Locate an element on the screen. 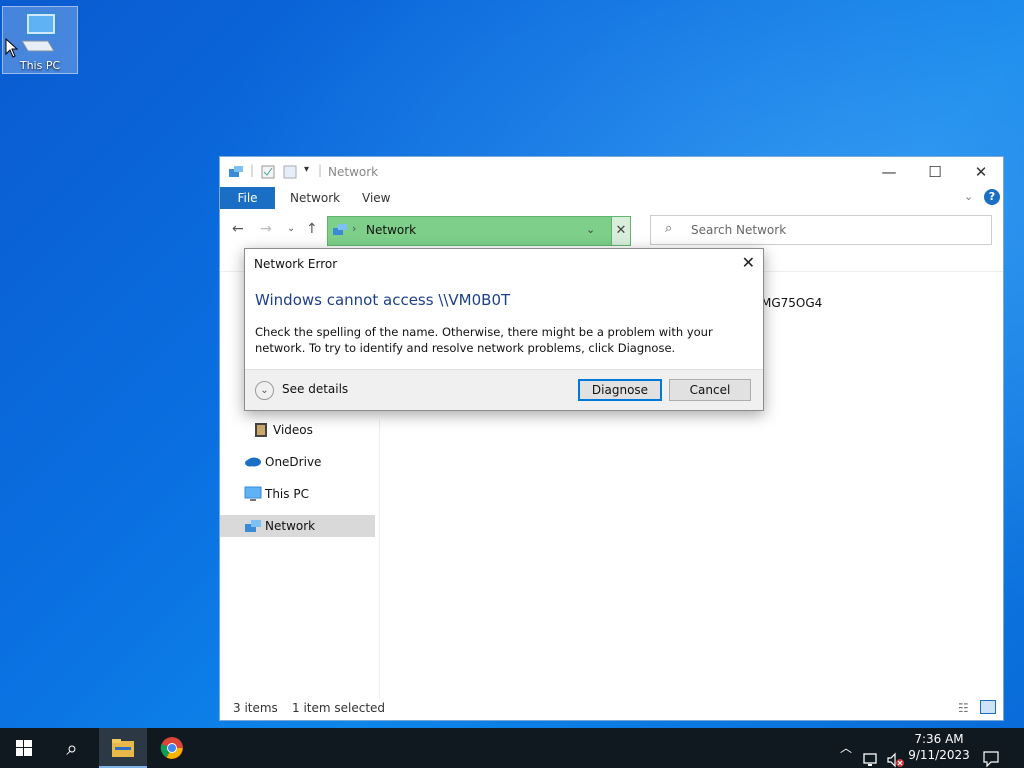 Image resolution: width=1024 pixels, height=768 pixels. taskbar: ⌕ ︿ 7:36 AM 9/11/2023 is located at coordinates (512, 748).